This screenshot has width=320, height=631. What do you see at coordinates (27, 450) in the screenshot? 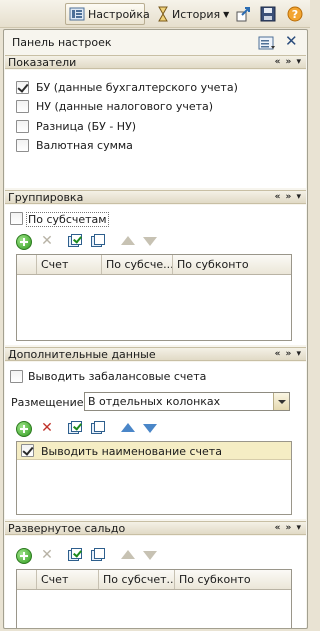
I see `checkbox-show-account-name` at bounding box center [27, 450].